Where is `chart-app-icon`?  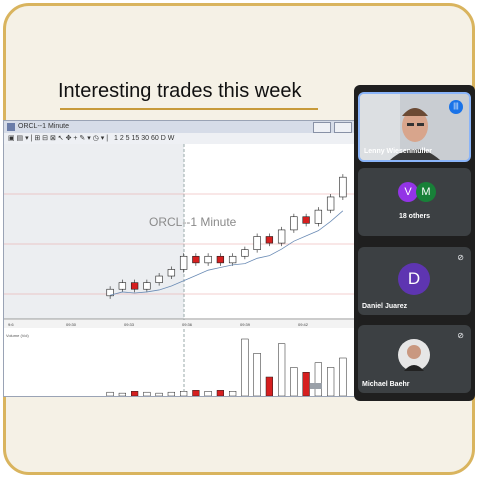
chart-app-icon is located at coordinates (11, 127).